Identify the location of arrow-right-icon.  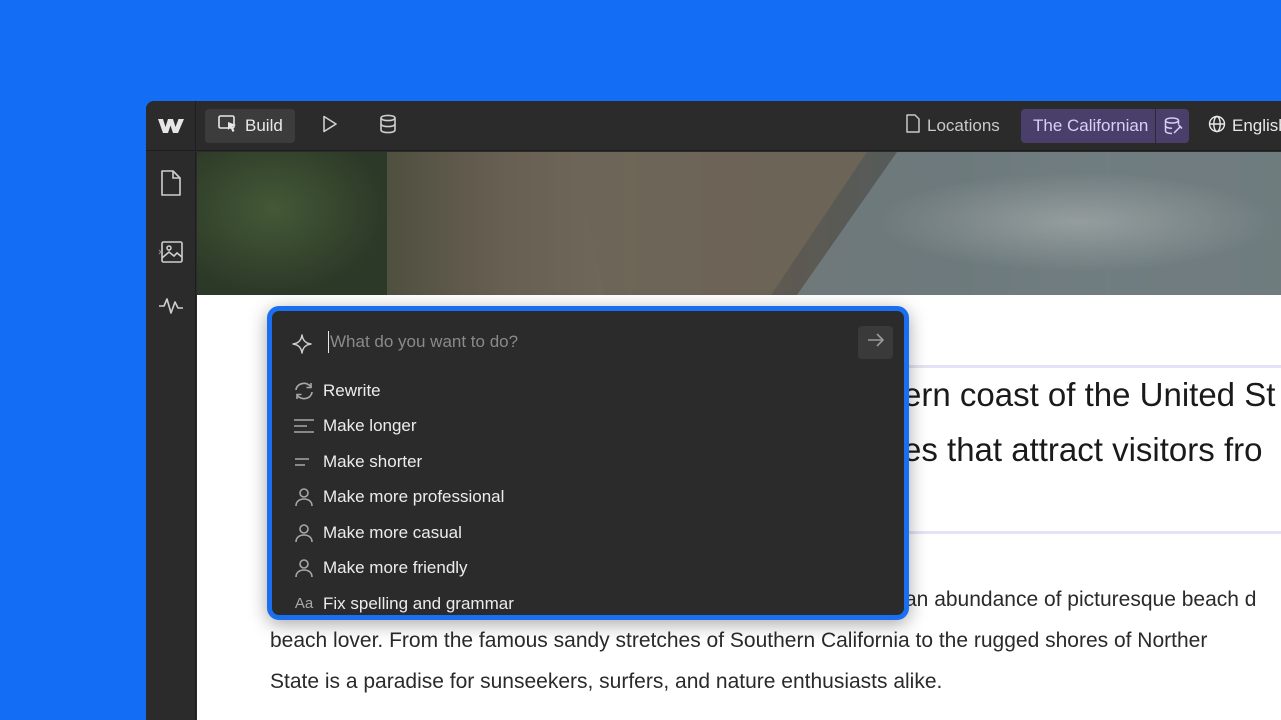
(876, 342).